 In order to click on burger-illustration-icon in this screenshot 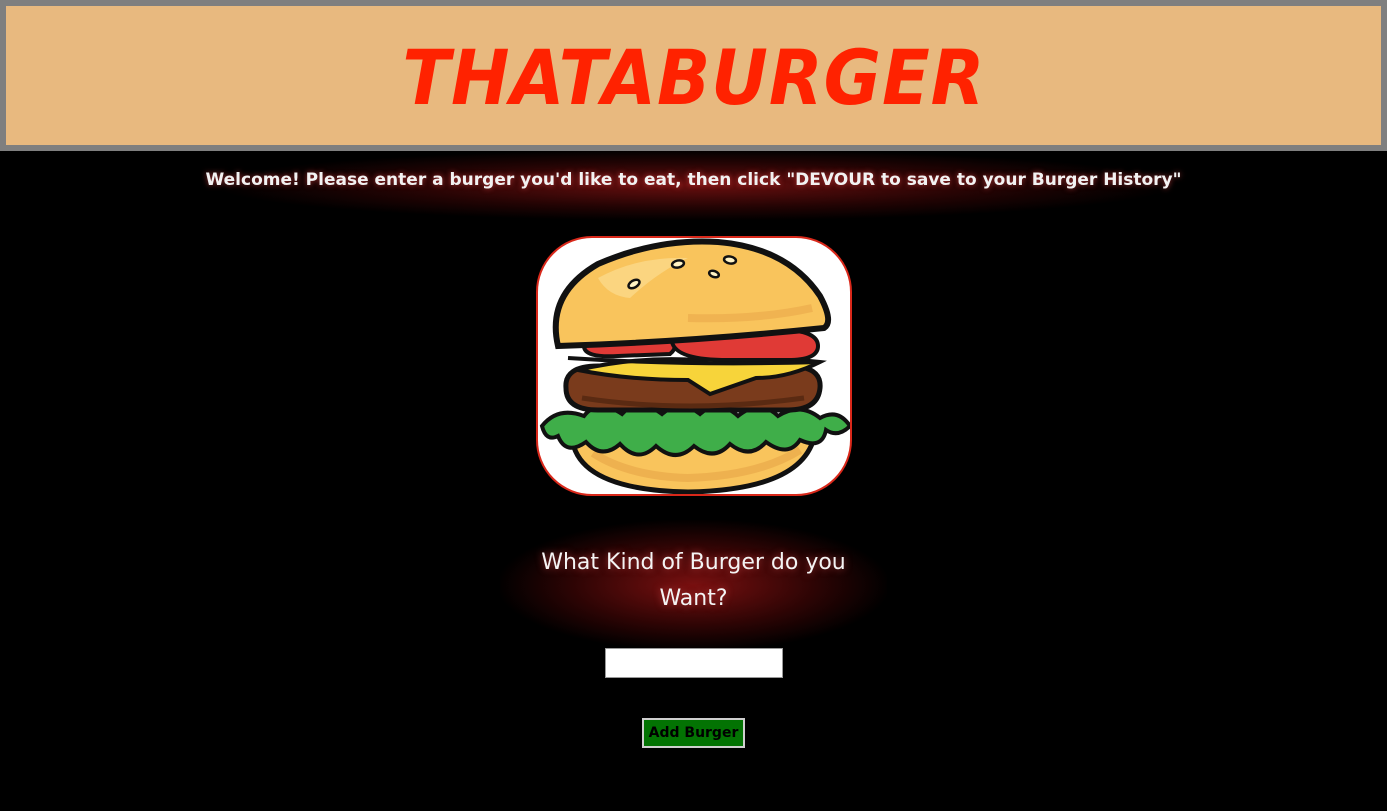, I will do `click(694, 366)`.